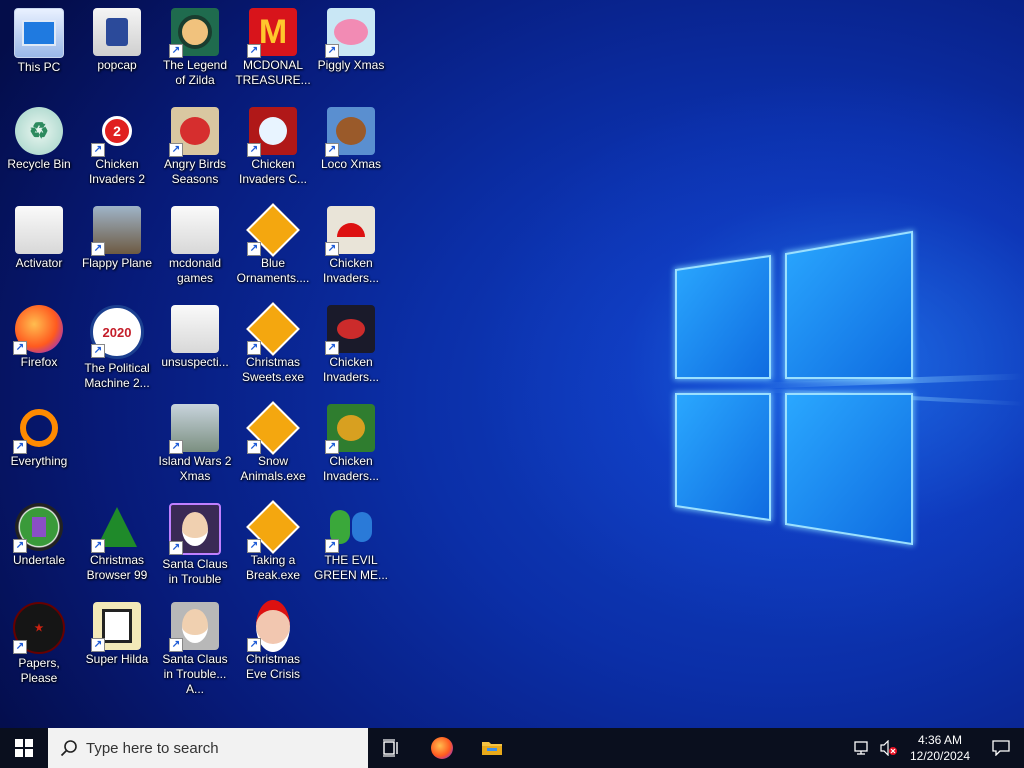 Image resolution: width=1024 pixels, height=768 pixels. Describe the element at coordinates (350, 132) in the screenshot. I see `bear-icon: ↗` at that location.